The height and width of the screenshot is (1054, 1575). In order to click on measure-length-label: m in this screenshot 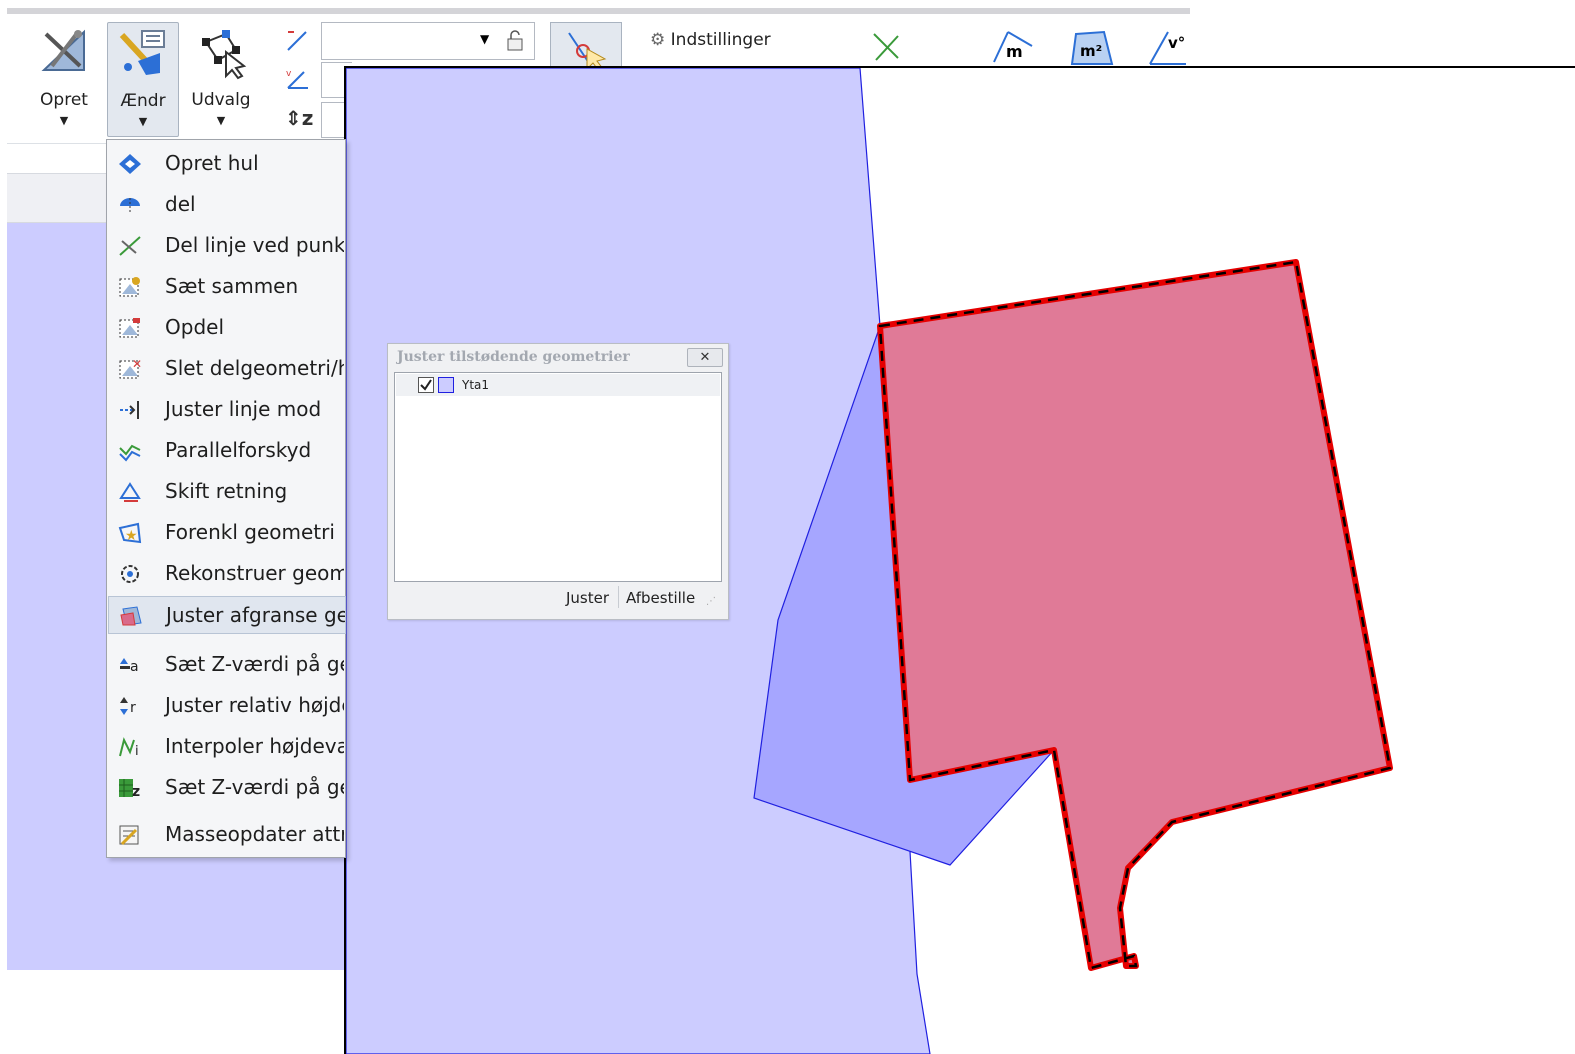, I will do `click(1014, 51)`.